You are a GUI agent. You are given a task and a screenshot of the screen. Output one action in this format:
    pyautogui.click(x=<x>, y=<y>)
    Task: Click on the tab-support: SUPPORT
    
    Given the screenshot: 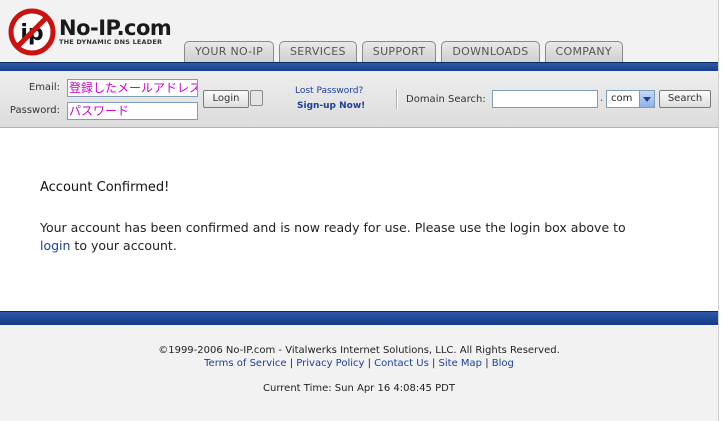 What is the action you would take?
    pyautogui.click(x=399, y=51)
    